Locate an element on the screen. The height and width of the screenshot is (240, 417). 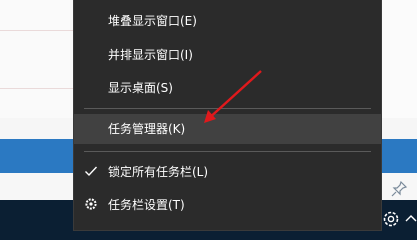
menu-item-side-by-side-windows: 并排显示窗口(I) is located at coordinates (227, 55).